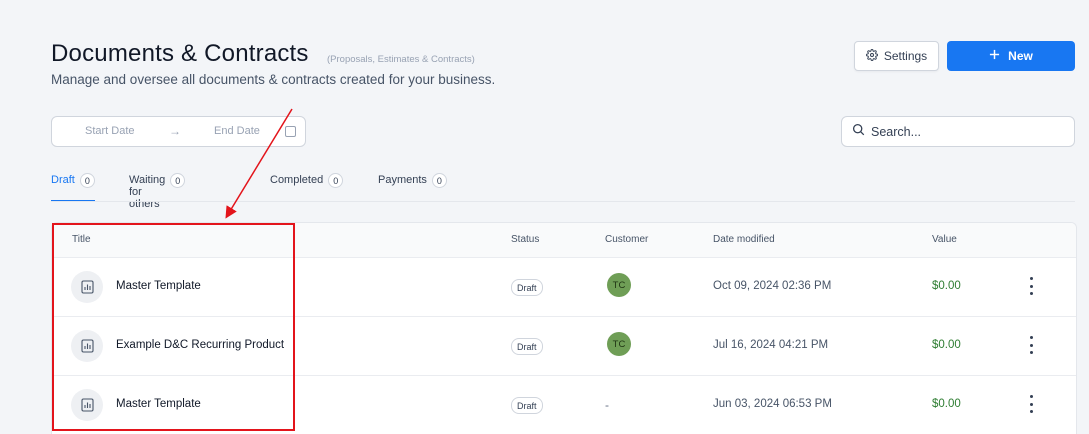 Image resolution: width=1089 pixels, height=434 pixels. I want to click on search-box, so click(958, 131).